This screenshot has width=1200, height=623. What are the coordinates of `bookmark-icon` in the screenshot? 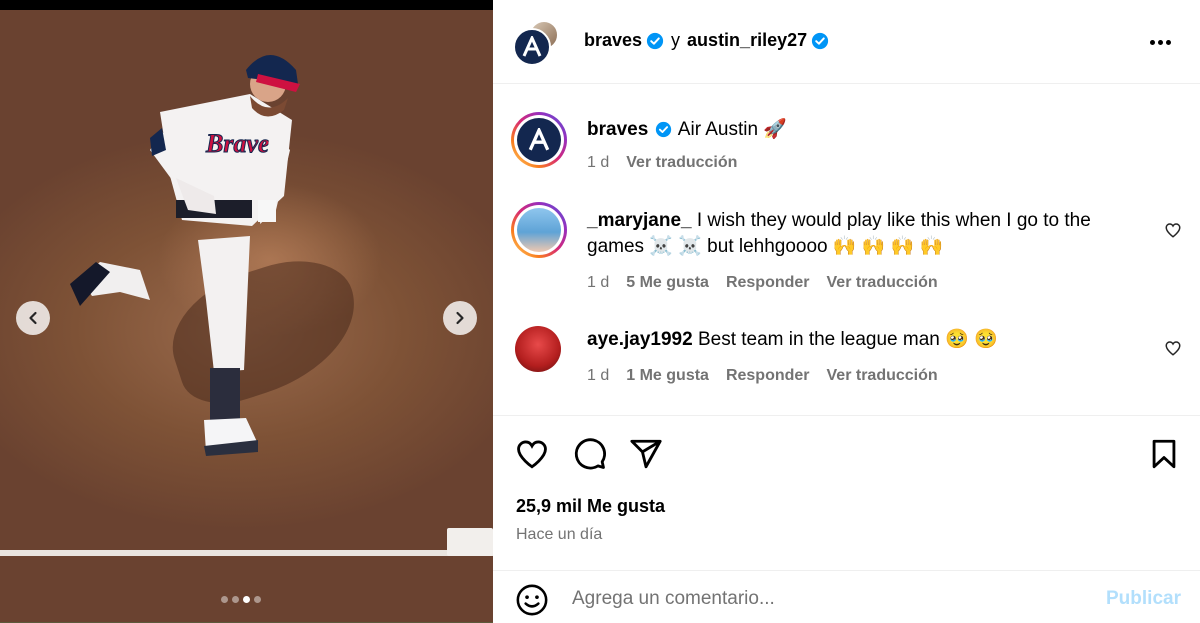 It's located at (1164, 454).